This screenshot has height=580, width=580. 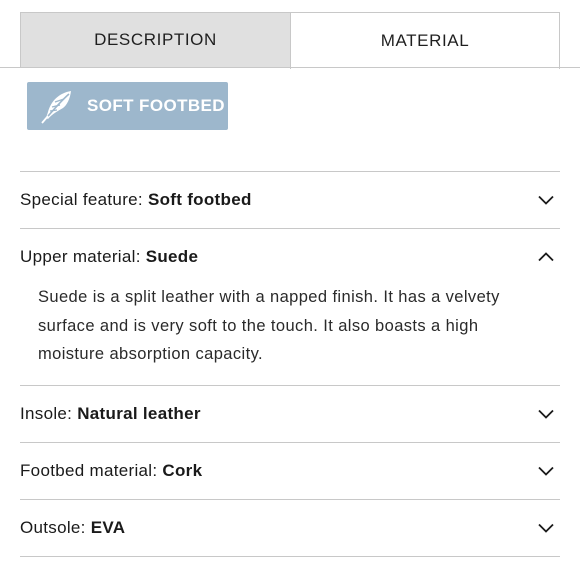 I want to click on tab-description: DESCRIPTION, so click(x=155, y=40).